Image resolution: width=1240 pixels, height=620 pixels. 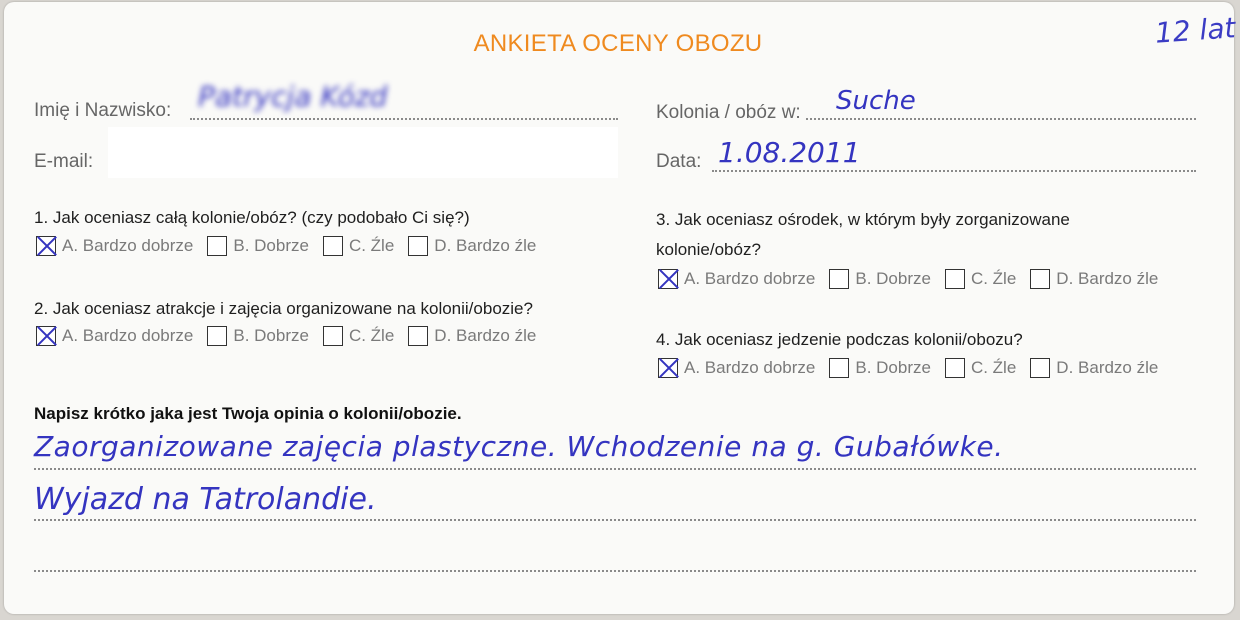 What do you see at coordinates (993, 367) in the screenshot?
I see `q4-option-c-label: C. Źle` at bounding box center [993, 367].